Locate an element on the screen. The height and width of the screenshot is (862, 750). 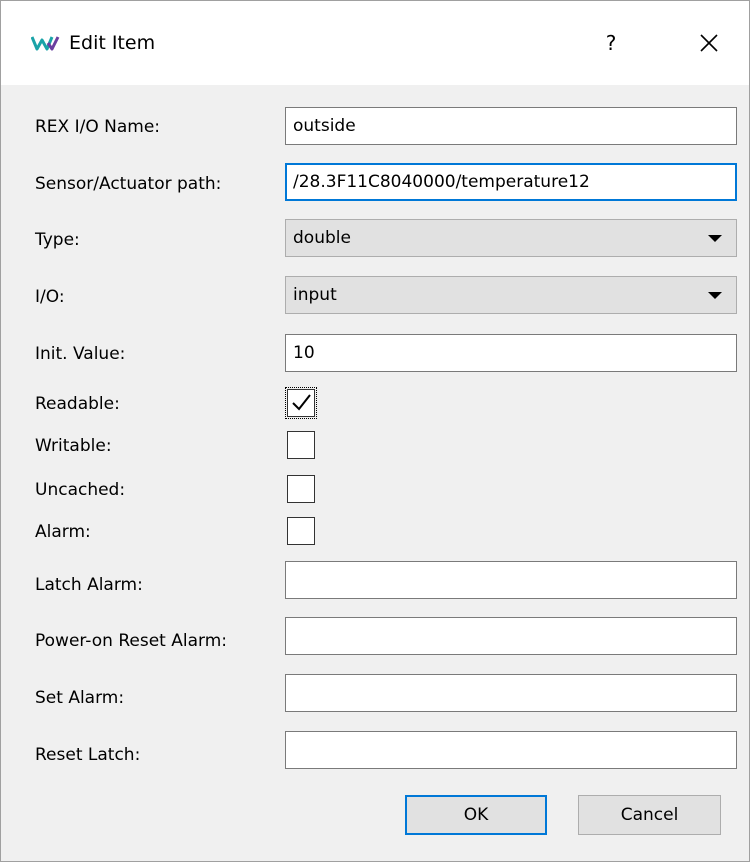
reset-latch-label: Reset Latch: is located at coordinates (88, 755).